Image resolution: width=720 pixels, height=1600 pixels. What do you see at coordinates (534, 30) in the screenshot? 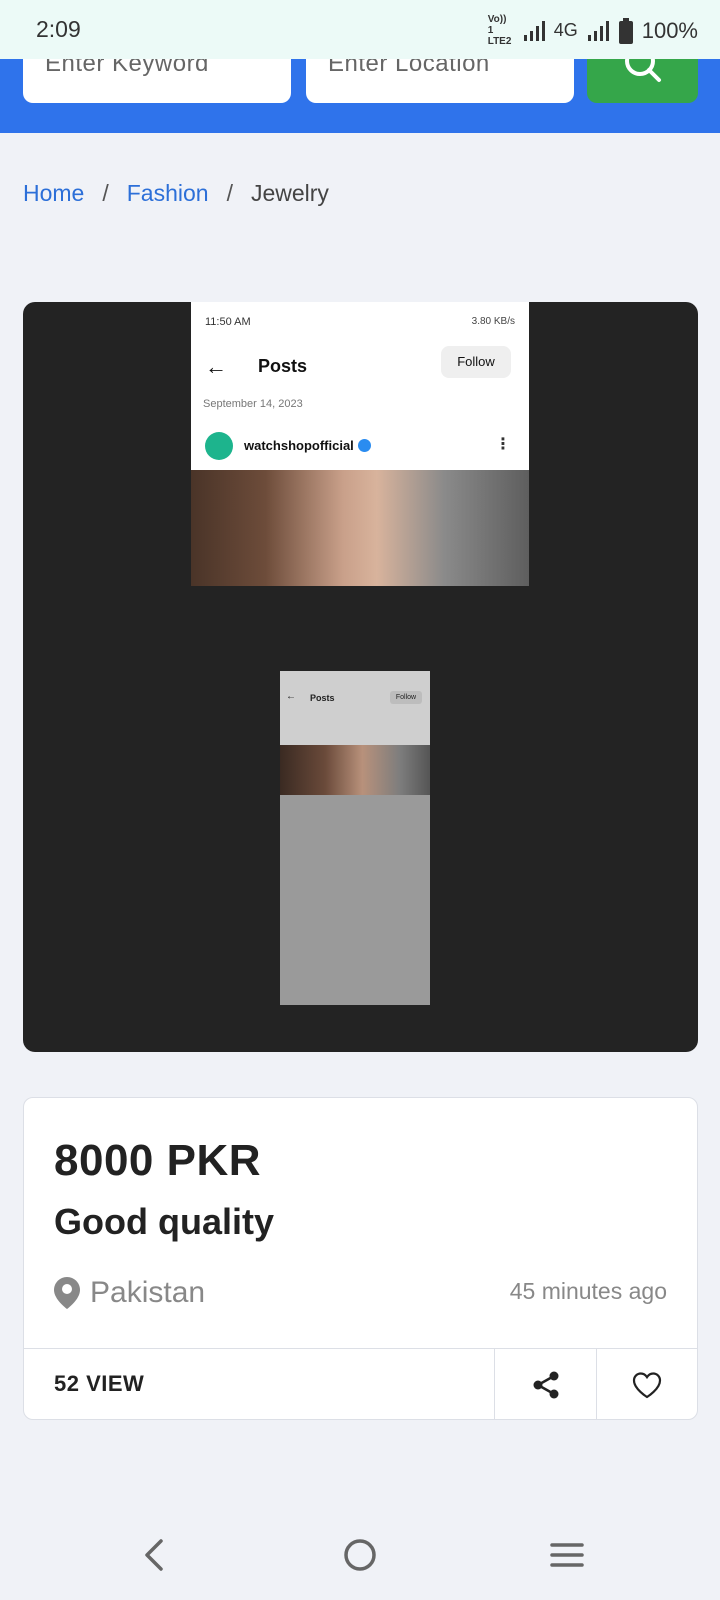
I see `signal-icon` at bounding box center [534, 30].